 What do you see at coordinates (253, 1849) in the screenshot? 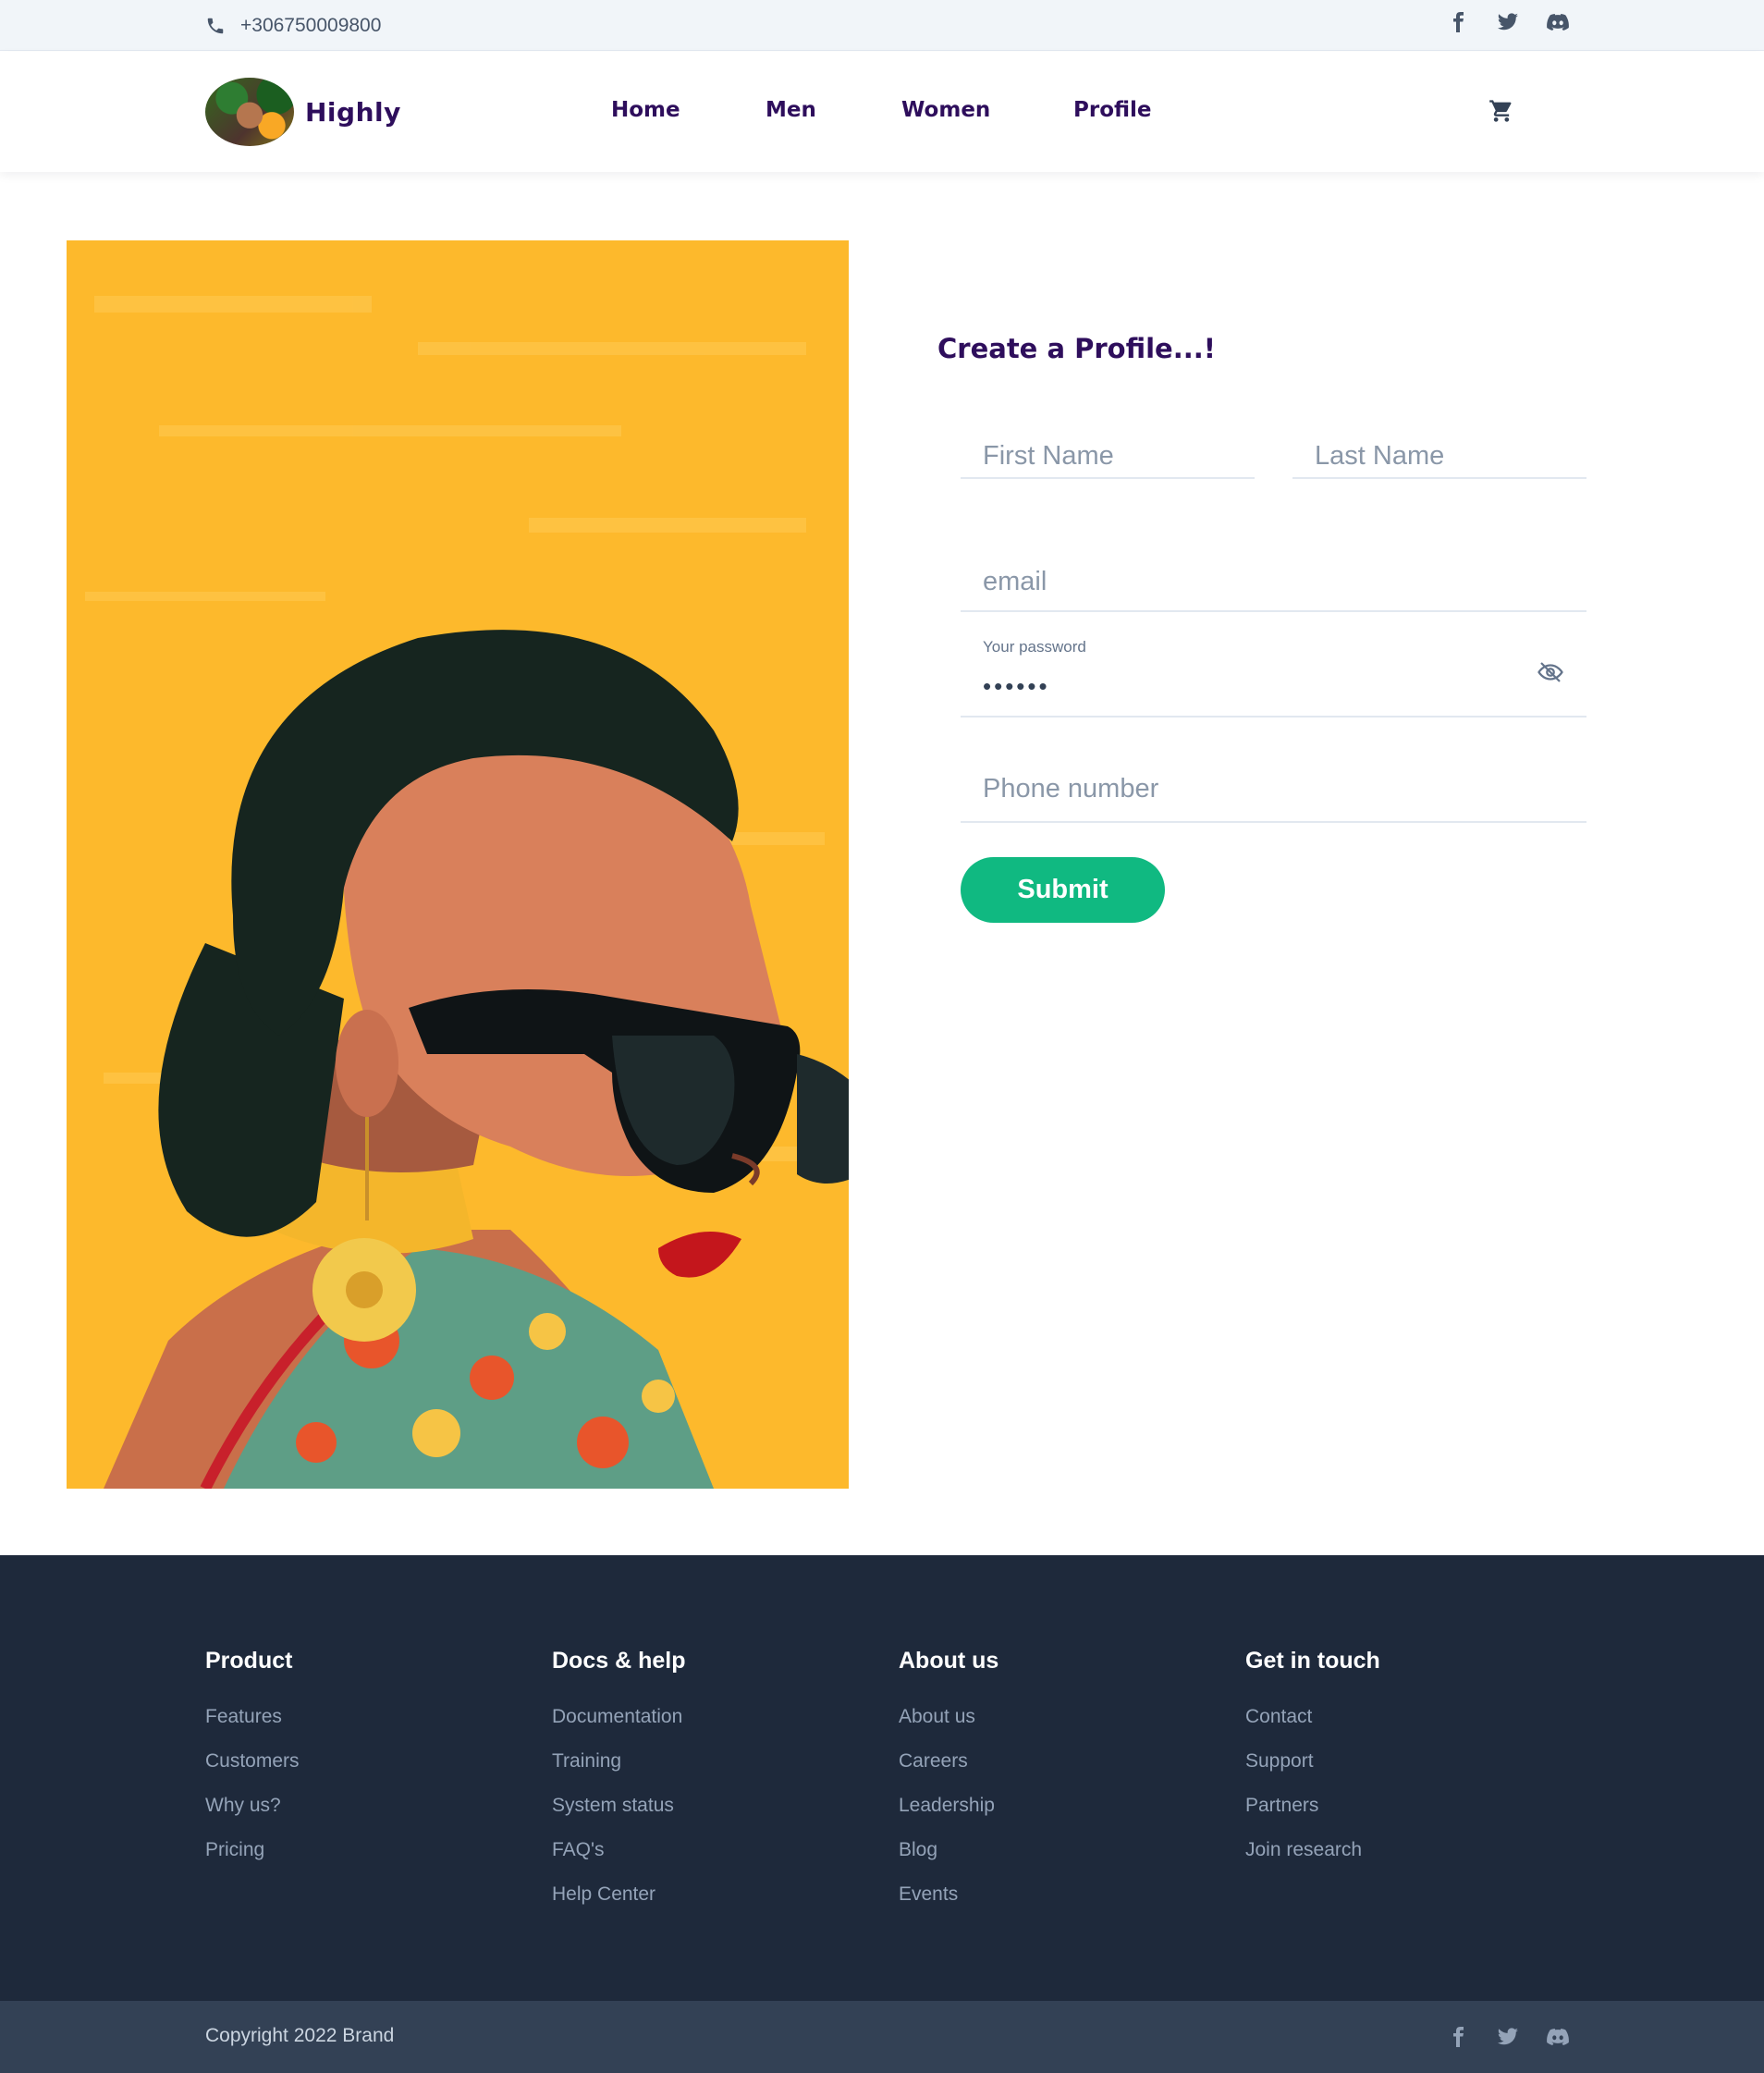
I see `footer-link-pricing: Pricing` at bounding box center [253, 1849].